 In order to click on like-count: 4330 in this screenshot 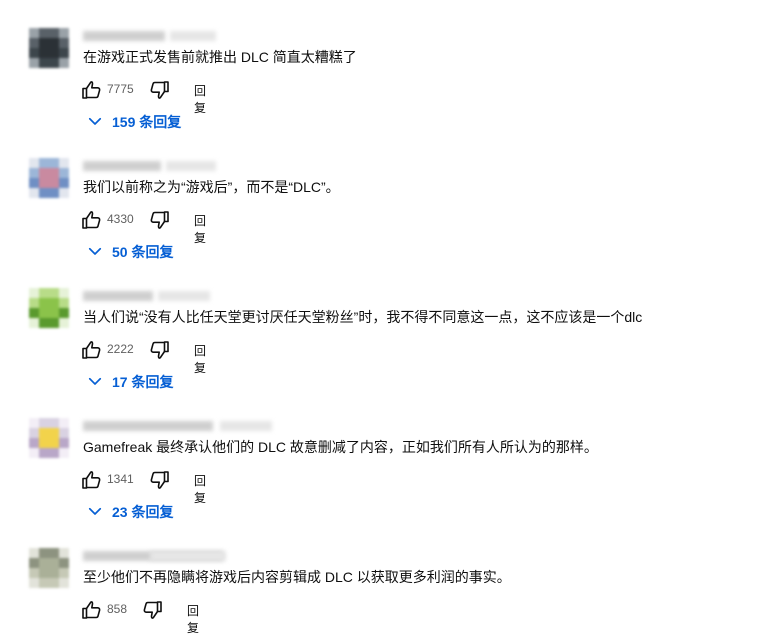, I will do `click(120, 219)`.